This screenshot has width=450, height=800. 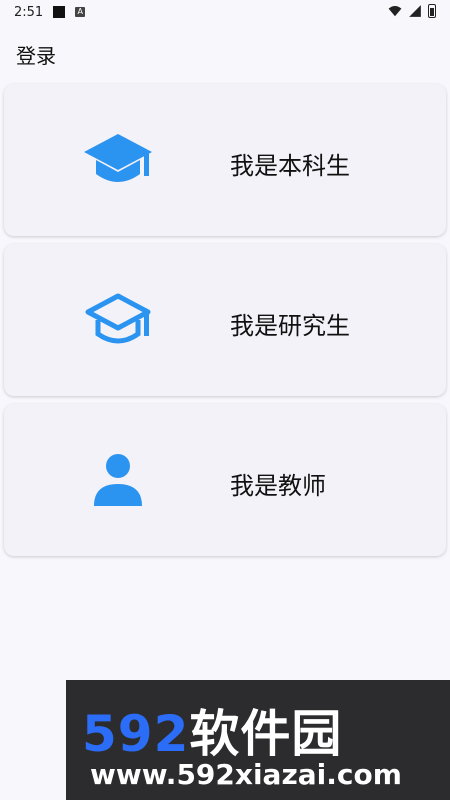 I want to click on watermark-number: 592, so click(x=136, y=734).